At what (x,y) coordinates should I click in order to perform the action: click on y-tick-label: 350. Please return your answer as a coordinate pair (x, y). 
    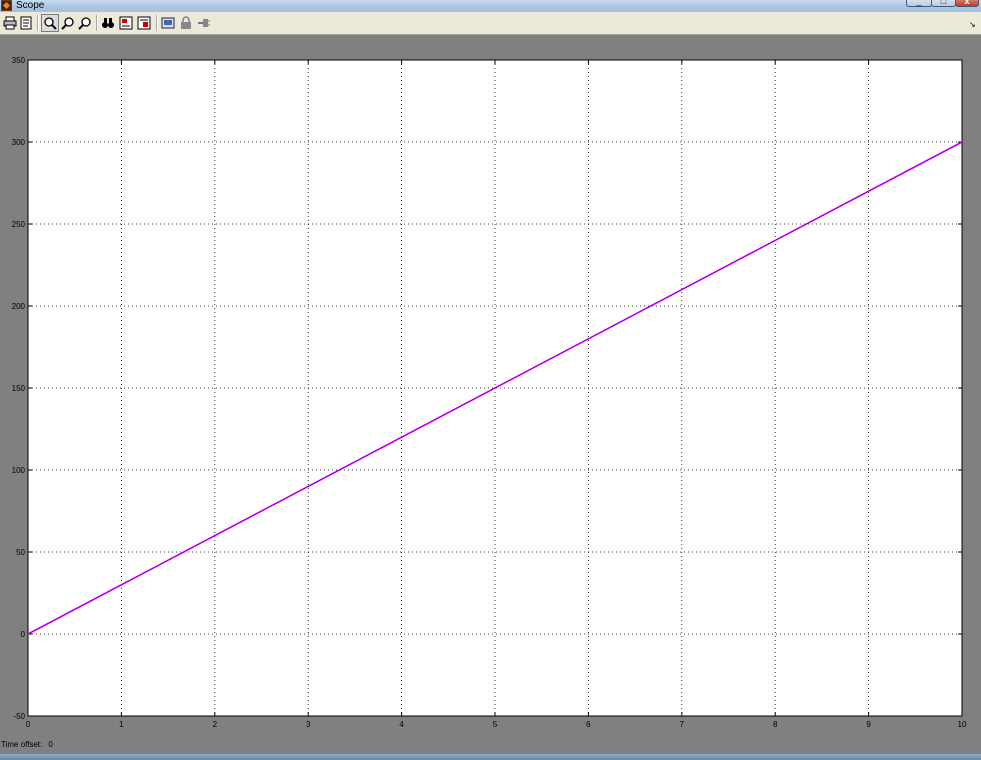
    Looking at the image, I should click on (19, 60).